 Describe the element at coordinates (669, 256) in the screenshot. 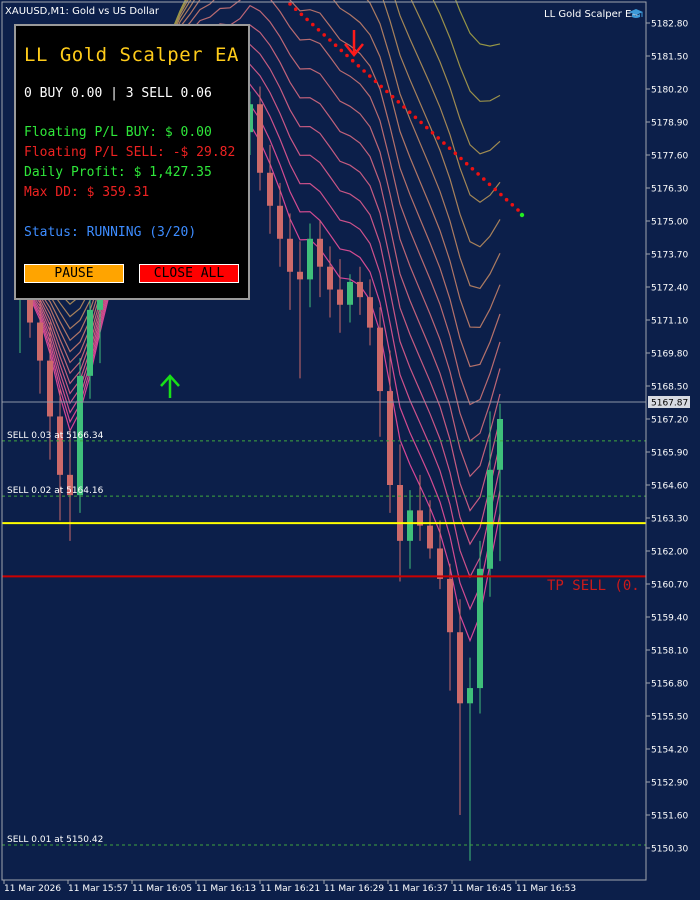

I see `price-tick-label: 5173.70` at that location.